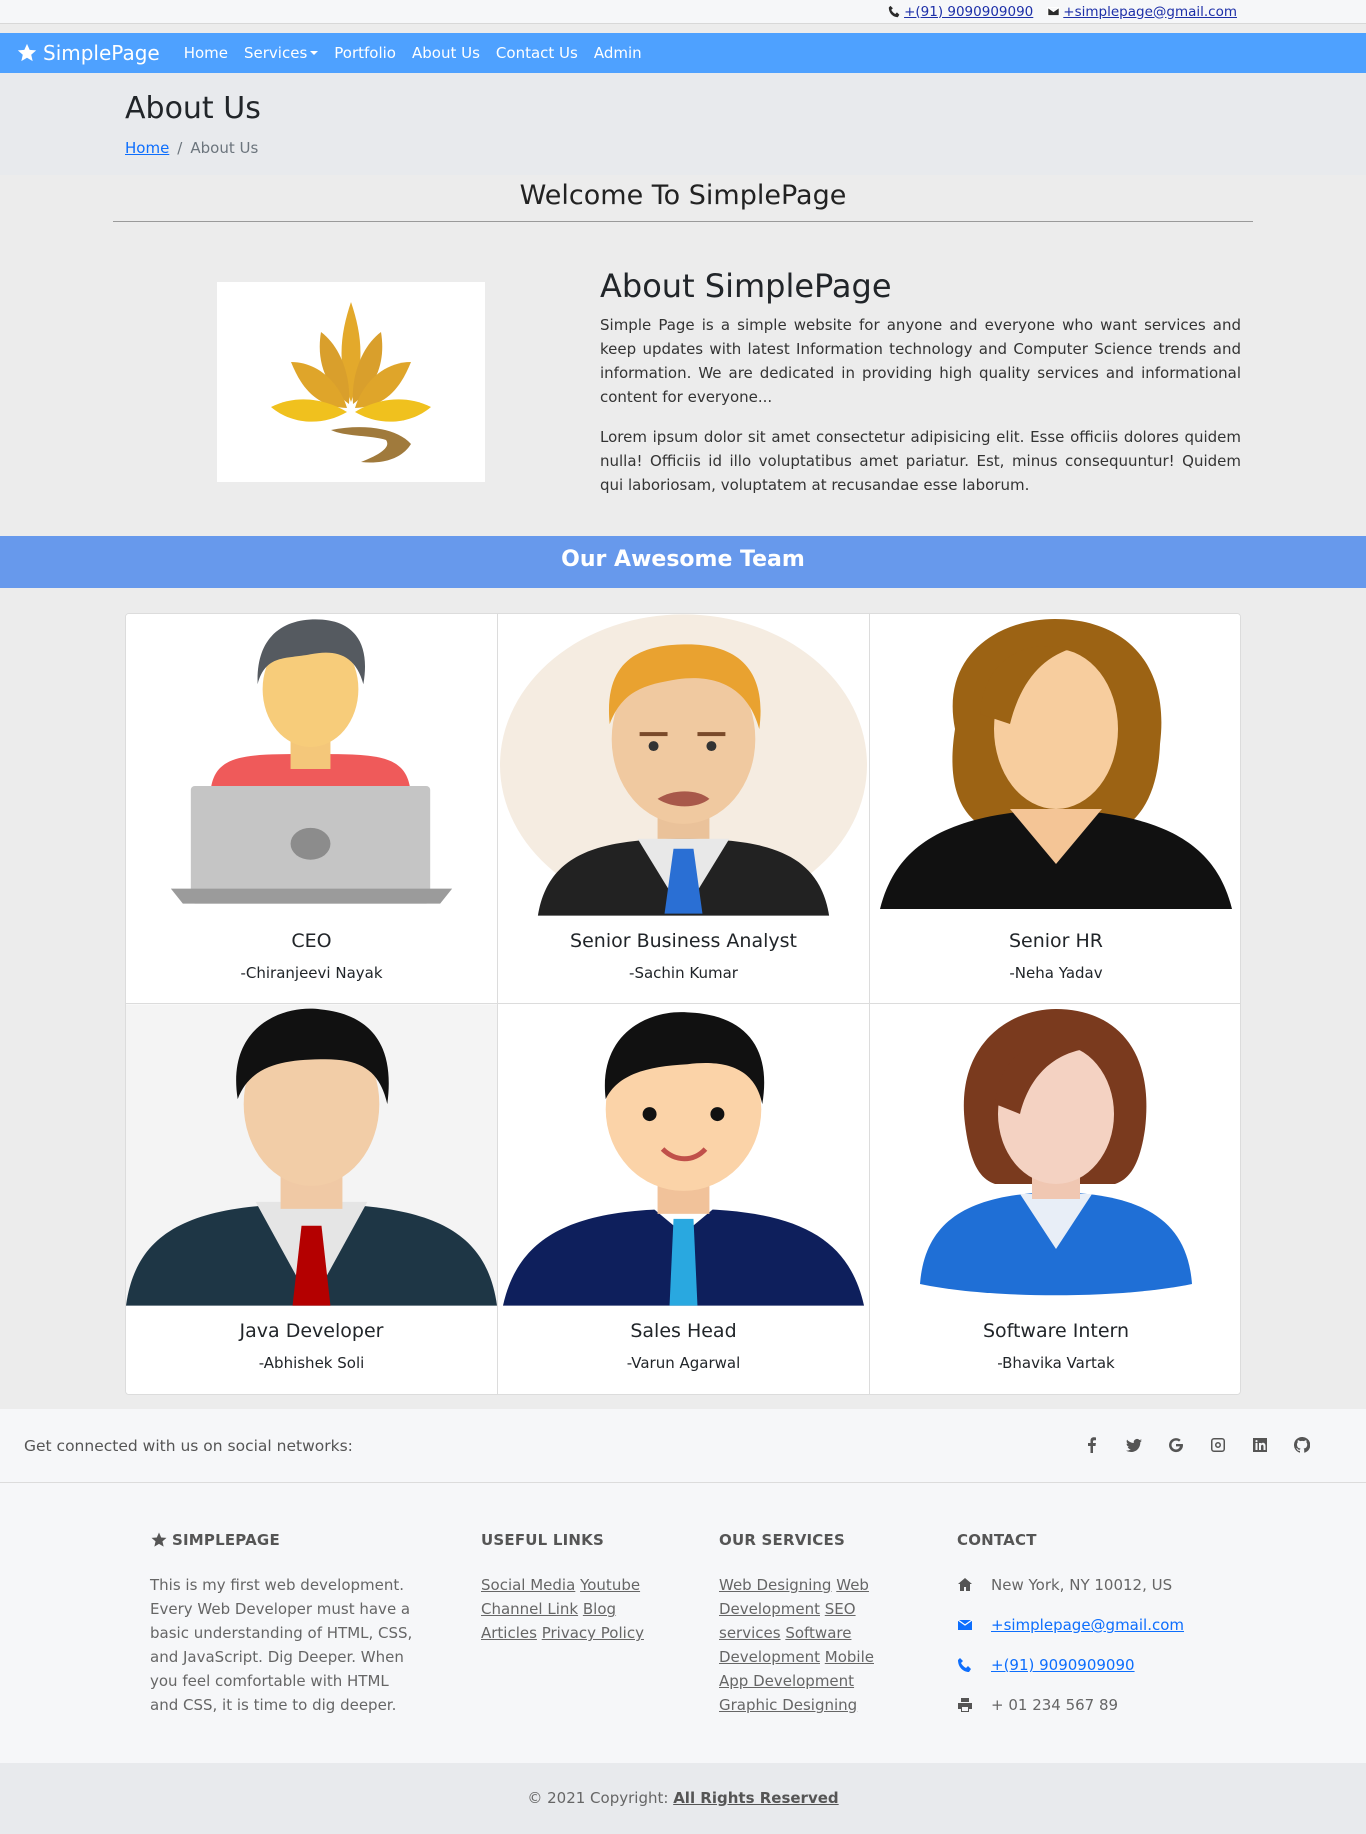 The width and height of the screenshot is (1366, 1834). I want to click on footer-link-youtube: Youtube, so click(610, 1585).